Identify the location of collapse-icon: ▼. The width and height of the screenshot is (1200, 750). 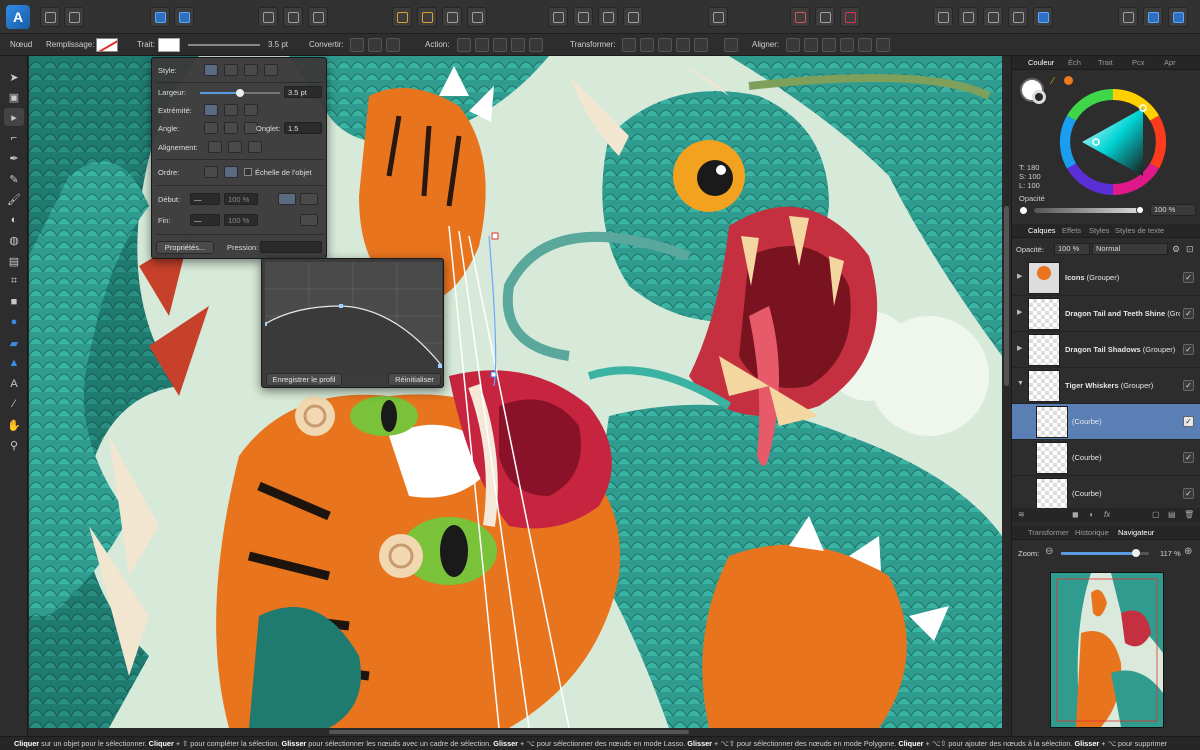
(1020, 383).